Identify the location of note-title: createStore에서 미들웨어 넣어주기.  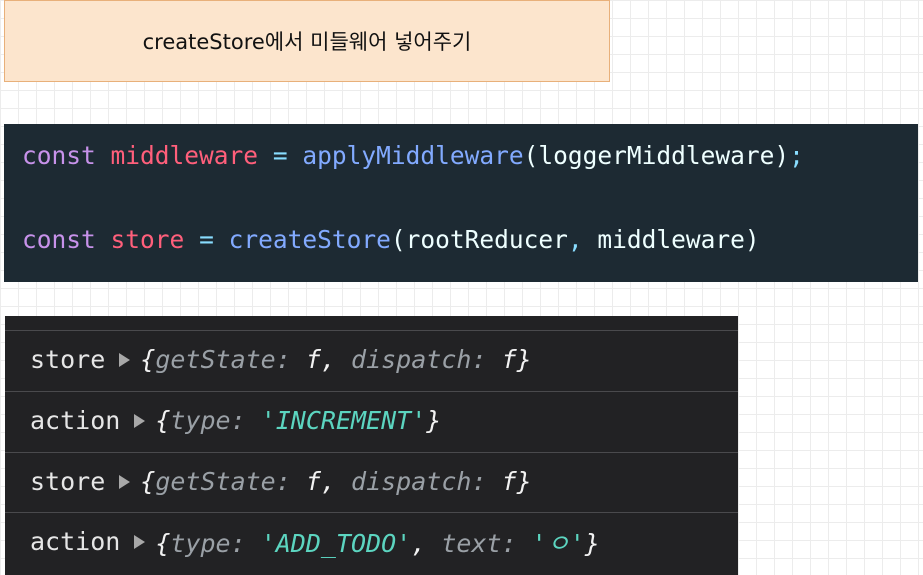
(307, 42).